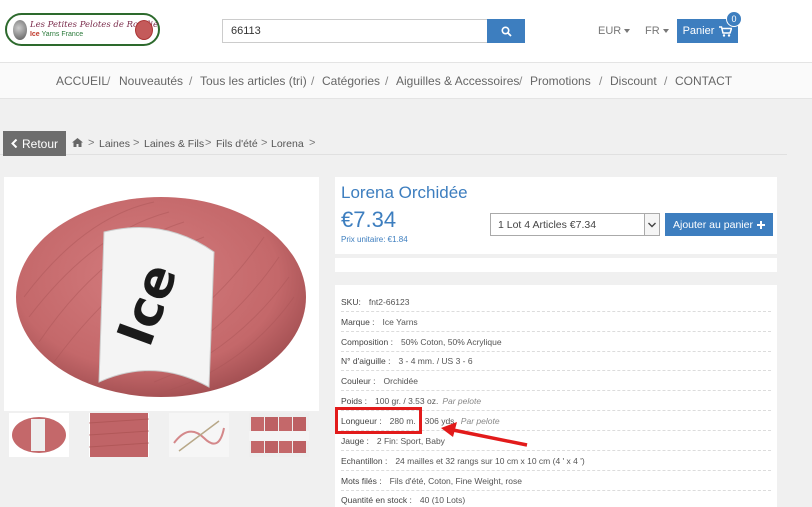 This screenshot has height=507, width=812. I want to click on yarn-texture-image, so click(119, 435).